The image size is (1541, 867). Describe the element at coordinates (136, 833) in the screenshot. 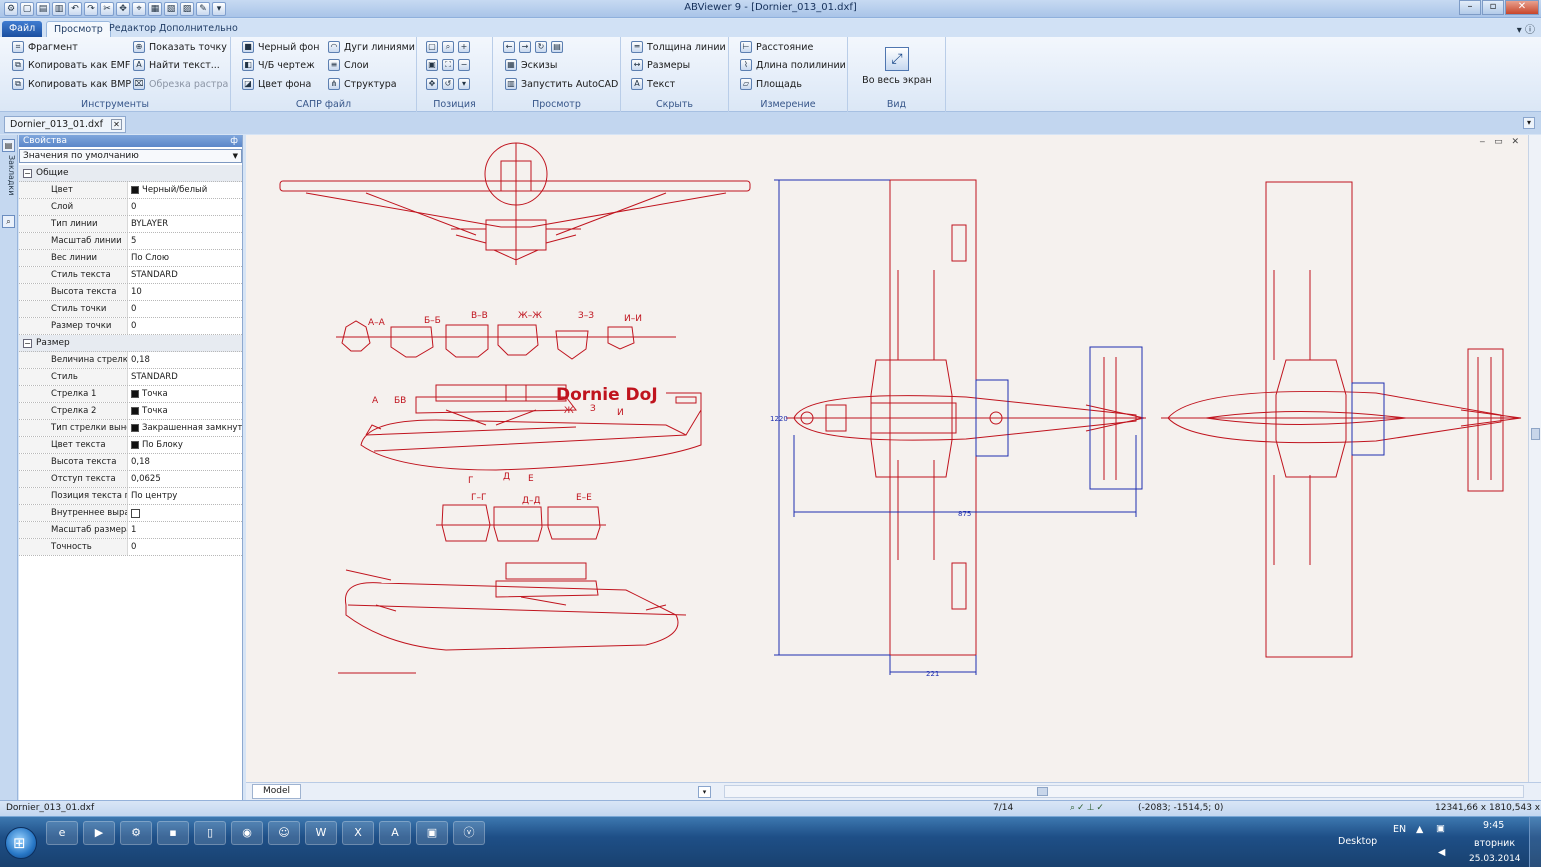

I see `taskbar-app-button: ⚙` at that location.